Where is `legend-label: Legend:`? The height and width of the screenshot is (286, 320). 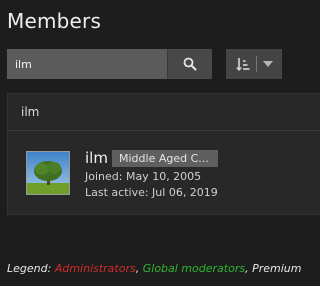
legend-label: Legend: is located at coordinates (31, 268).